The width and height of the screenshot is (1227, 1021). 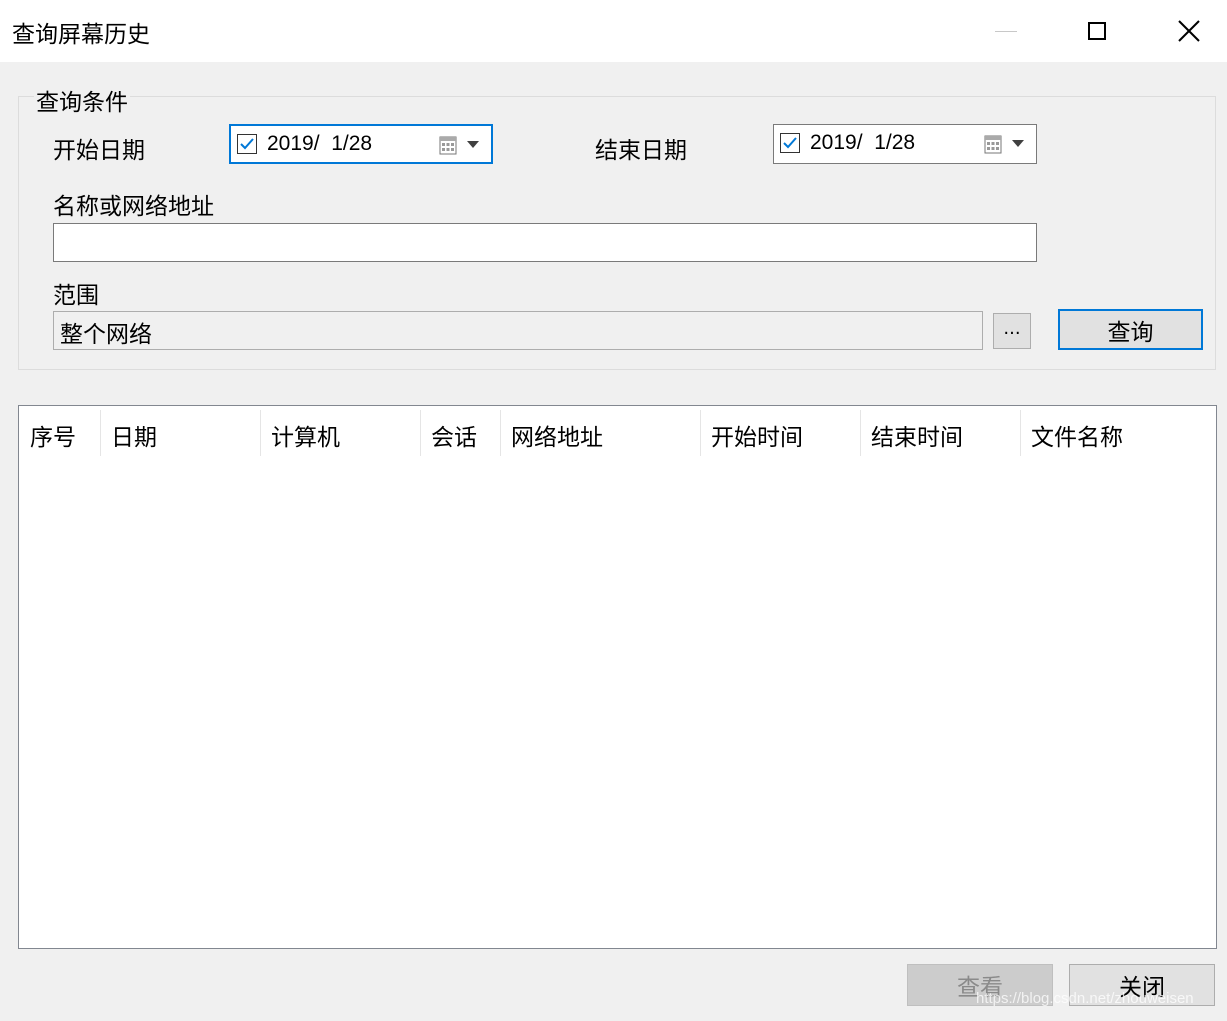 I want to click on name-or-address-label: 名称或网络地址, so click(x=133, y=207).